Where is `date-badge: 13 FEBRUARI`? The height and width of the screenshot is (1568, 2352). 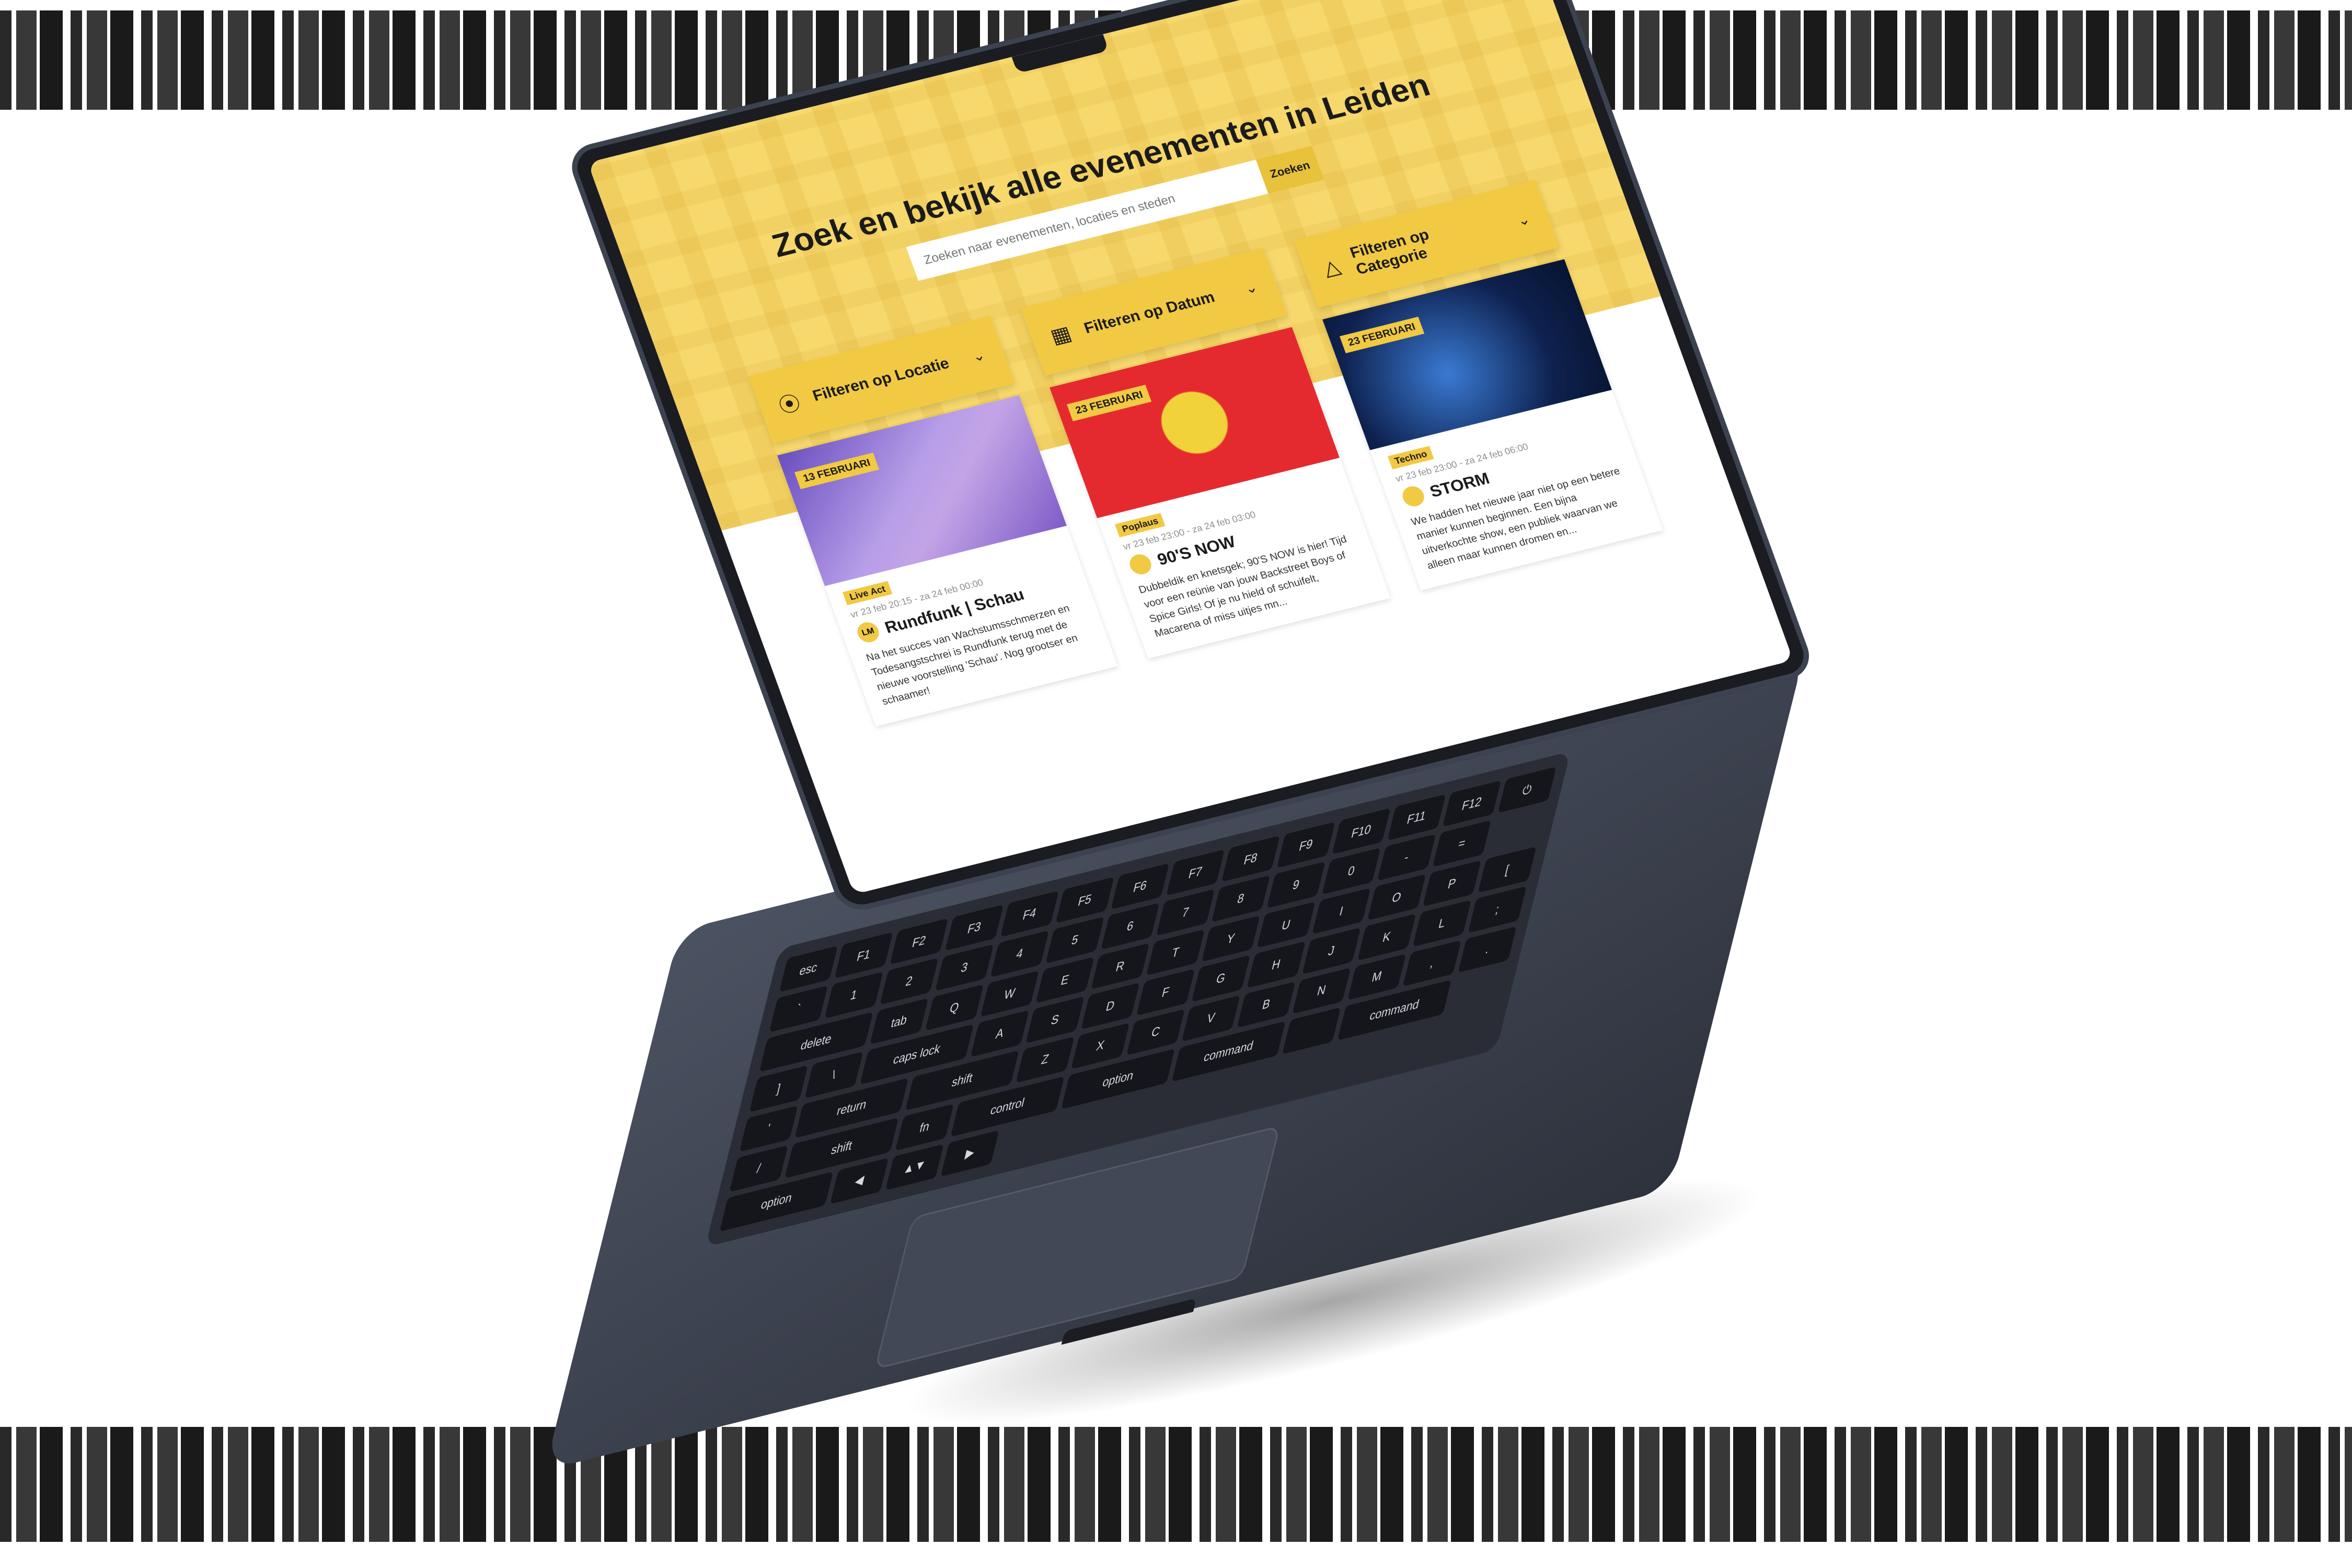
date-badge: 13 FEBRUARI is located at coordinates (837, 470).